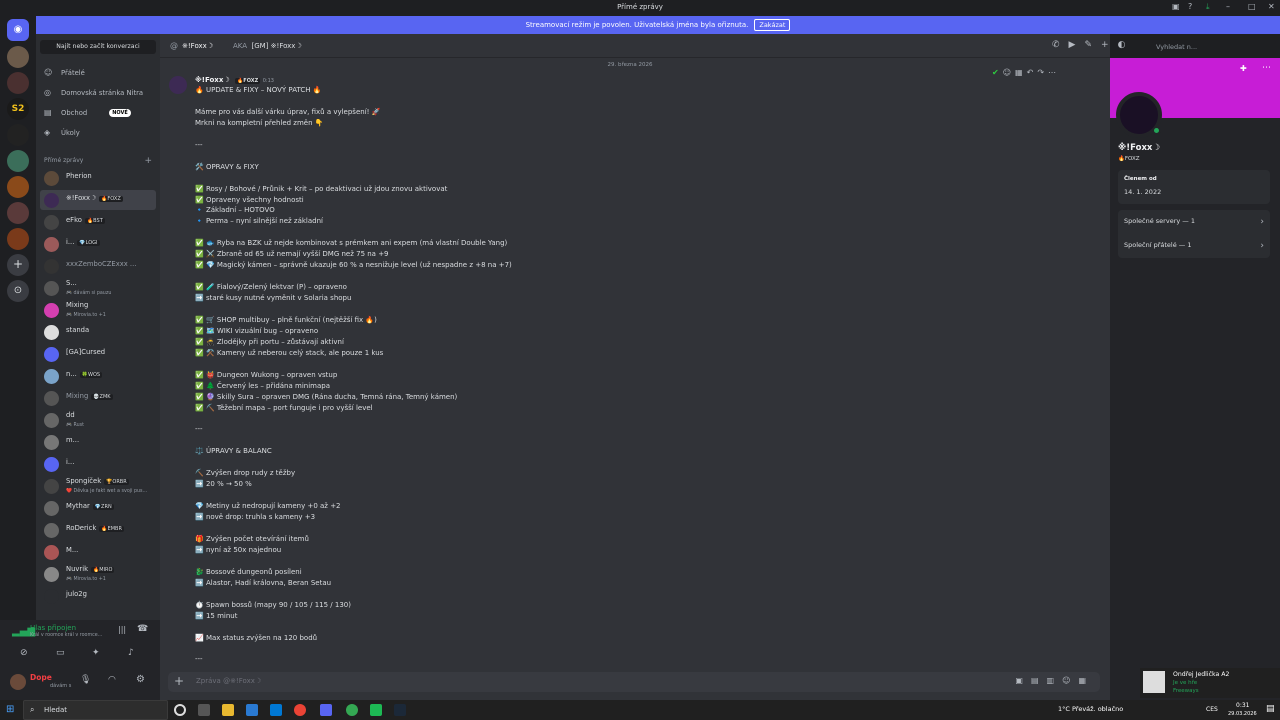 This screenshot has width=1280, height=720. Describe the element at coordinates (1252, 6) in the screenshot. I see `maximize-icon: □` at that location.